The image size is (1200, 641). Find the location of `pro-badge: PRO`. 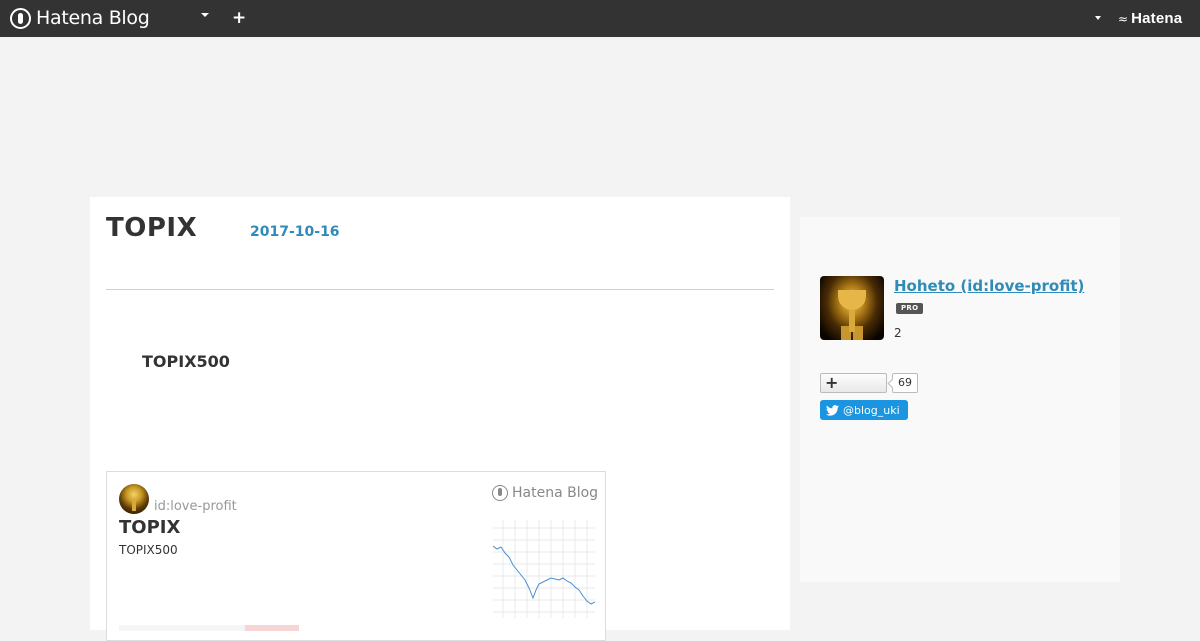

pro-badge: PRO is located at coordinates (910, 308).